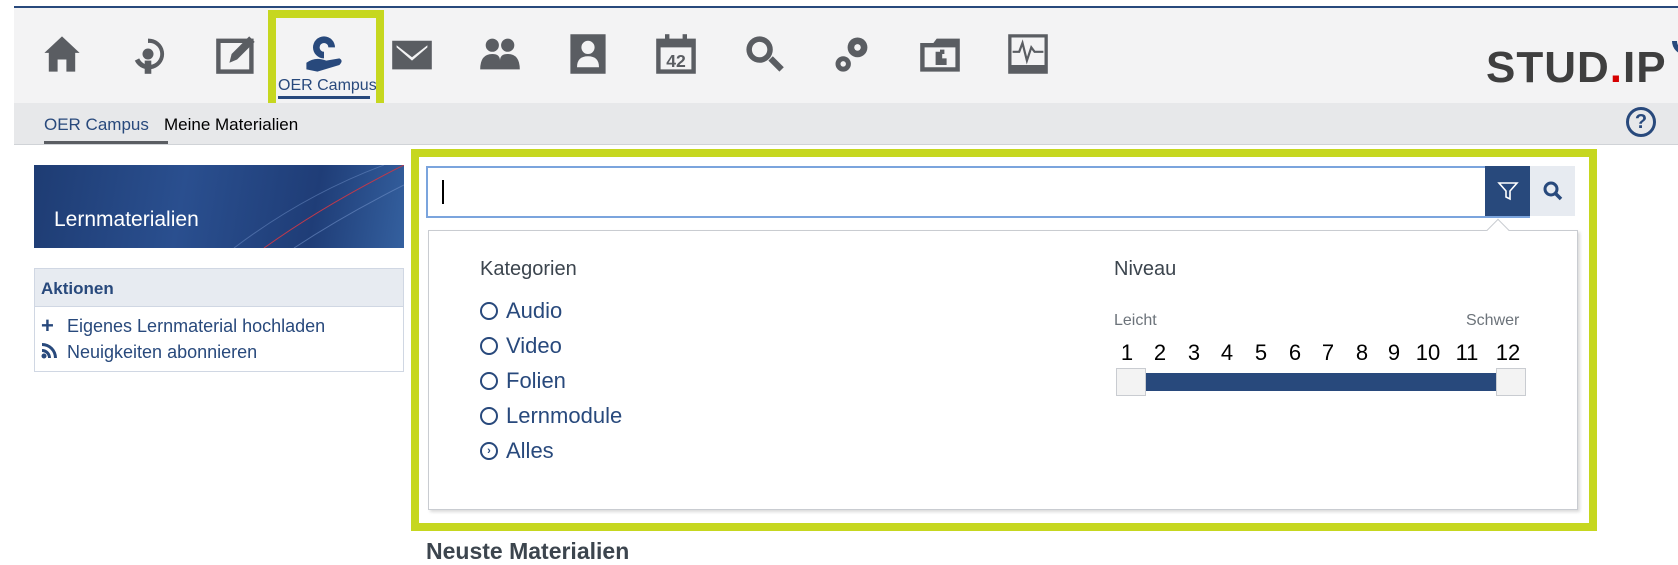 Image resolution: width=1678 pixels, height=565 pixels. Describe the element at coordinates (126, 219) in the screenshot. I see `sidebar-title: Lernmaterialien` at that location.